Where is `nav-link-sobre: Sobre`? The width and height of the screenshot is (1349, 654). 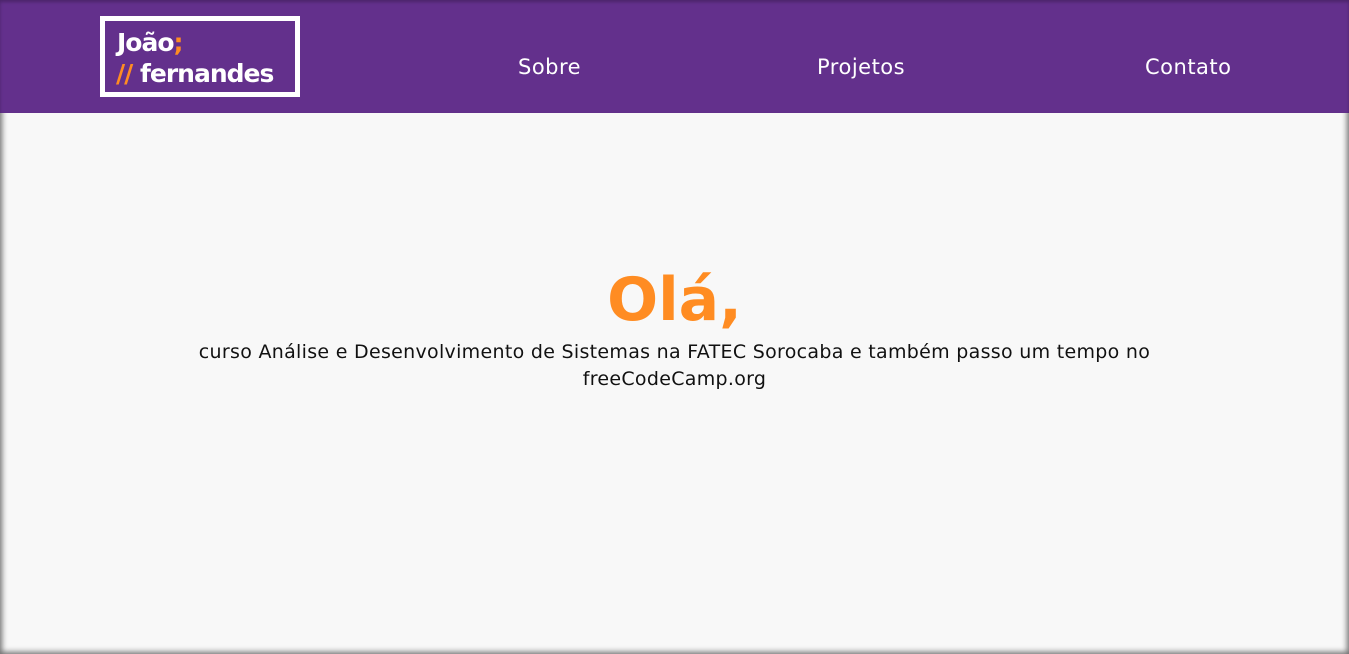
nav-link-sobre: Sobre is located at coordinates (549, 67).